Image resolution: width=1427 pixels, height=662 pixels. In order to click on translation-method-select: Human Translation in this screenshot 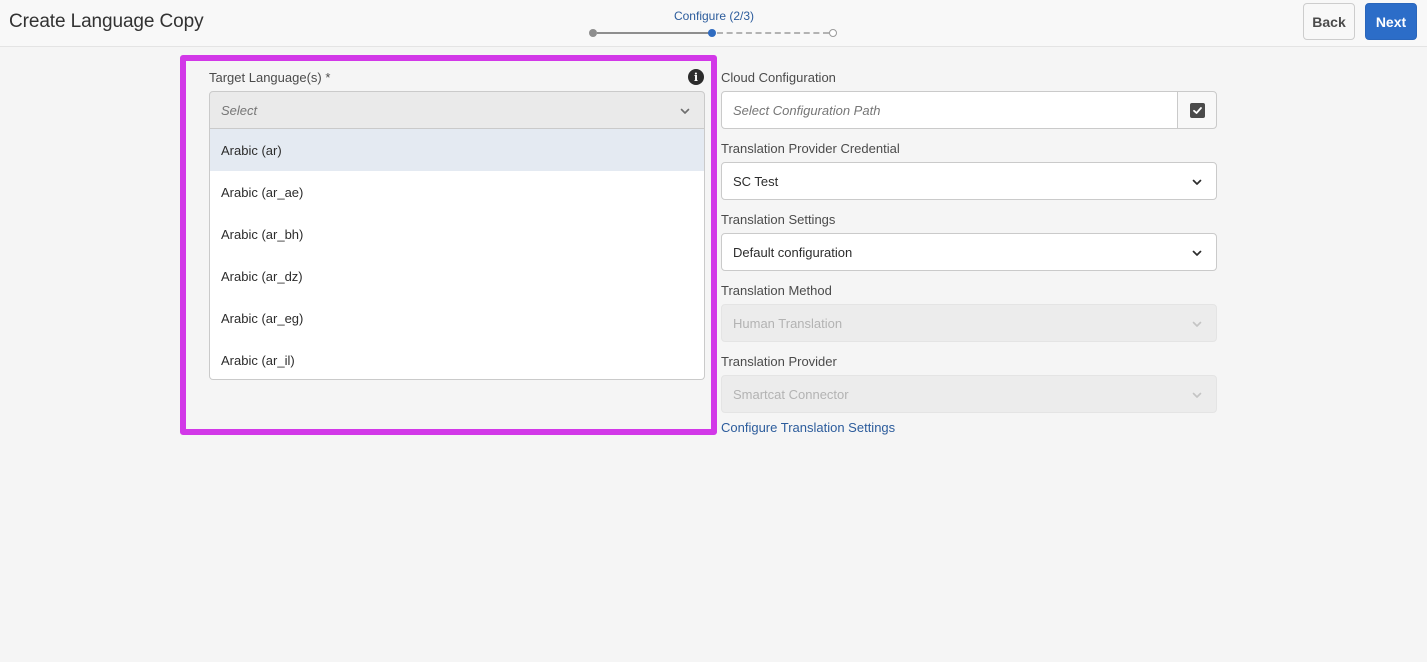, I will do `click(969, 323)`.